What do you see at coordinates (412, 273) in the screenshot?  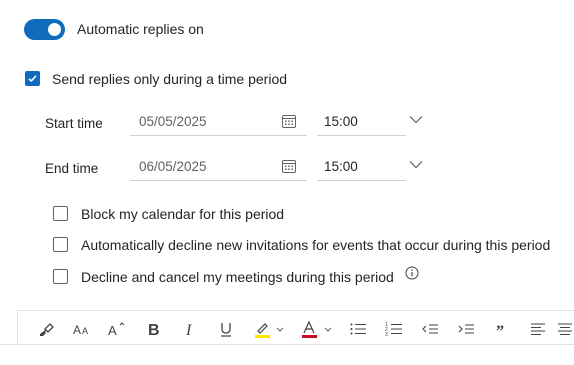 I see `info-icon` at bounding box center [412, 273].